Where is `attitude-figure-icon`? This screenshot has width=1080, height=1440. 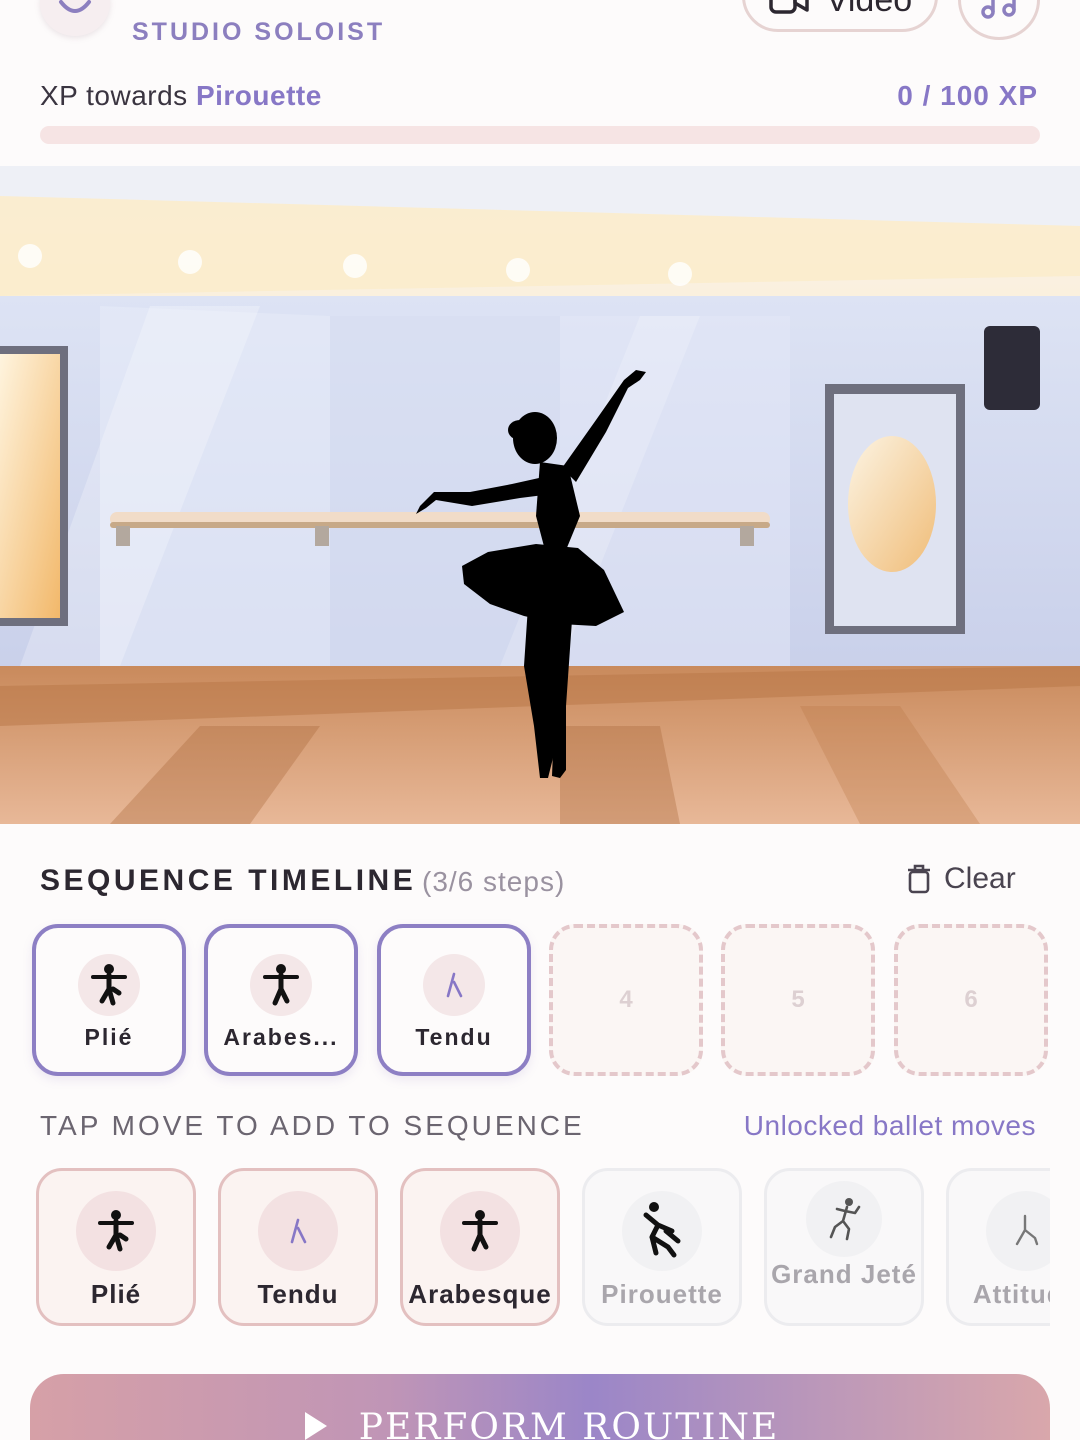
attitude-figure-icon is located at coordinates (1027, 1230).